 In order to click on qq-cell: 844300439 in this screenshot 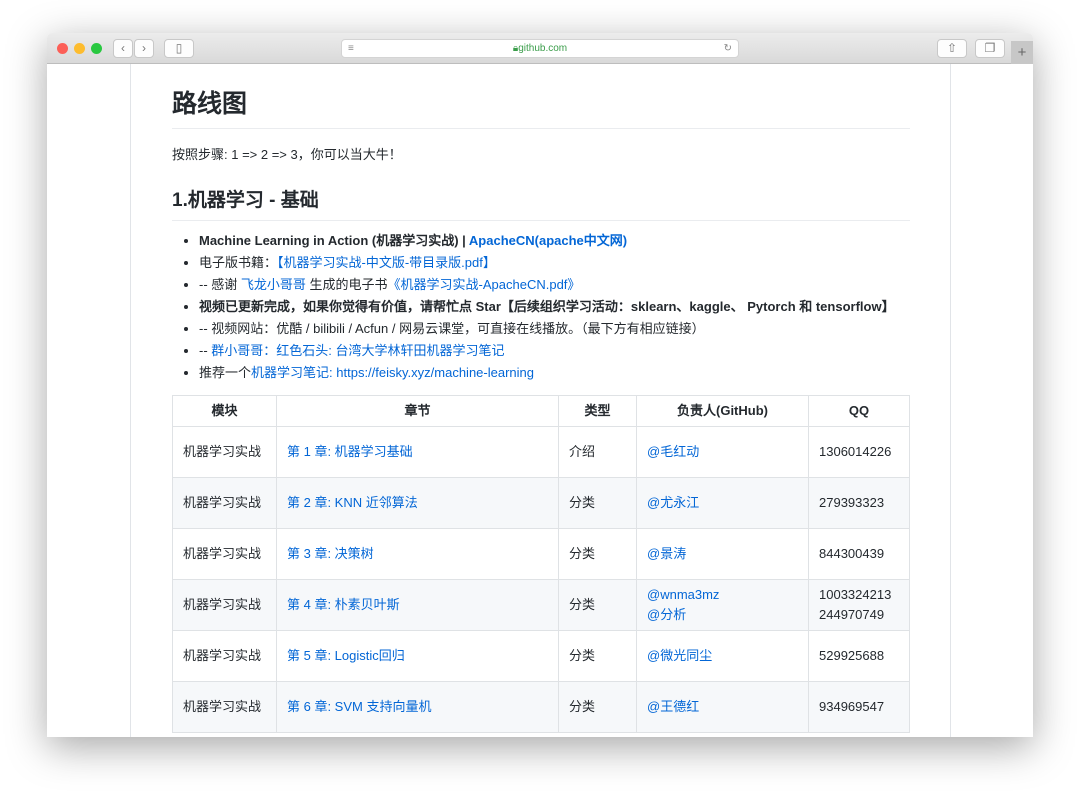, I will do `click(859, 554)`.